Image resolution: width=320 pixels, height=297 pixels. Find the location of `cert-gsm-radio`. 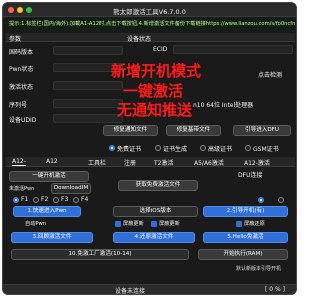

cert-gsm-radio is located at coordinates (248, 148).